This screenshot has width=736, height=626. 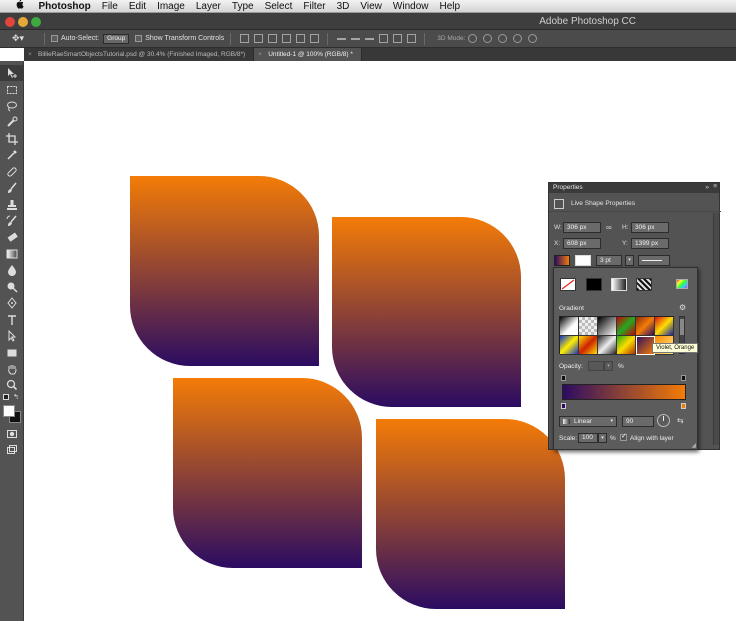 What do you see at coordinates (518, 38) in the screenshot?
I see `3d-slide-icon` at bounding box center [518, 38].